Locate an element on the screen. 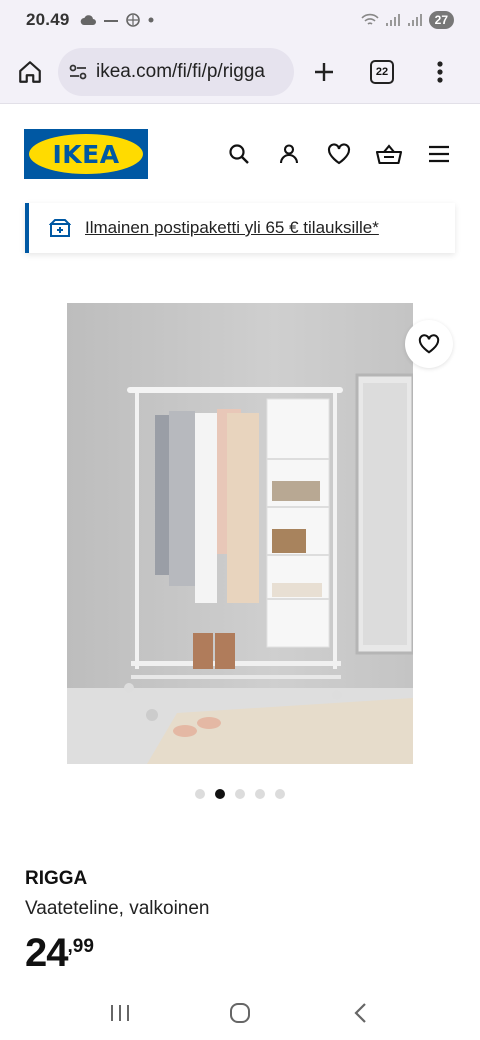  recents-button is located at coordinates (120, 1013).